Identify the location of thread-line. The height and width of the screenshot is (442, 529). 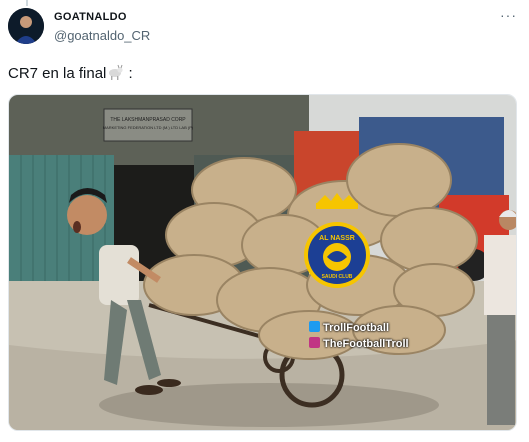
(27, 3).